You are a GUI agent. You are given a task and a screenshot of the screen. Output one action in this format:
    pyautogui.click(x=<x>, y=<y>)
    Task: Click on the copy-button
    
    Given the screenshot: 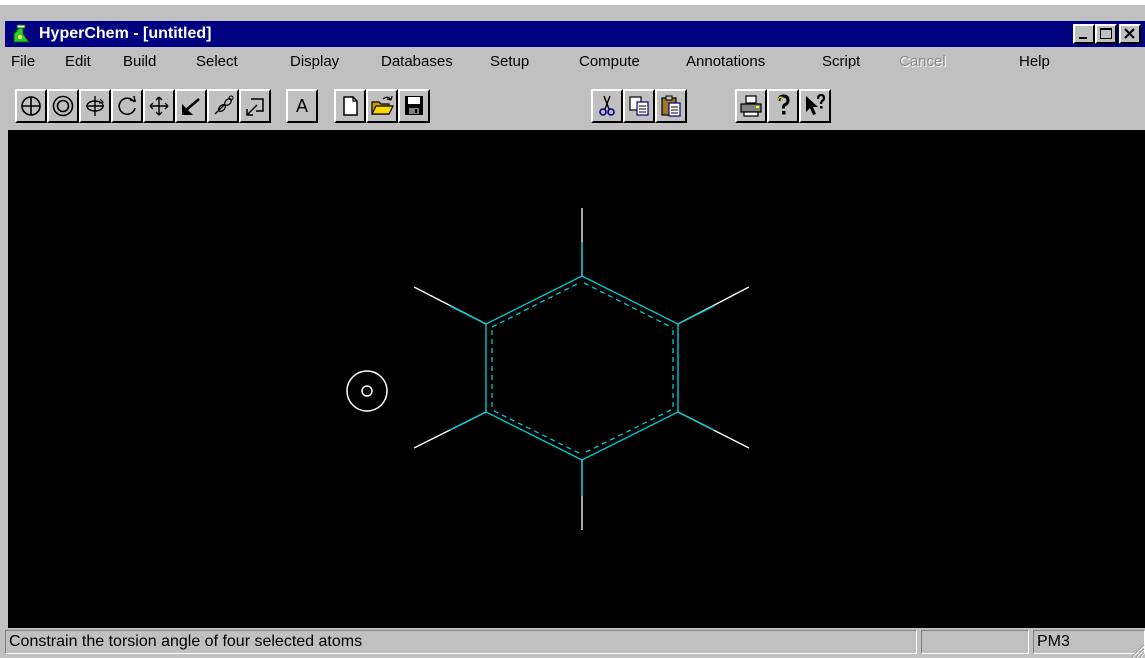 What is the action you would take?
    pyautogui.click(x=639, y=106)
    